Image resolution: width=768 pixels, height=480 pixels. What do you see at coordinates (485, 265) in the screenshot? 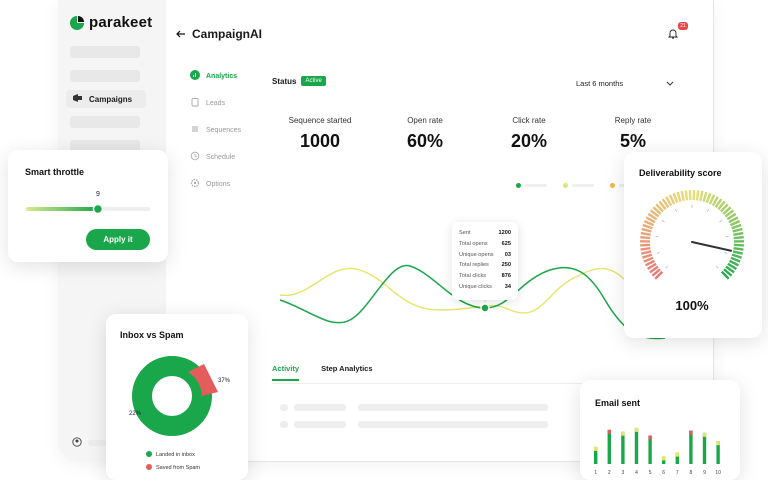
I see `tooltip-row: Total replies 250` at bounding box center [485, 265].